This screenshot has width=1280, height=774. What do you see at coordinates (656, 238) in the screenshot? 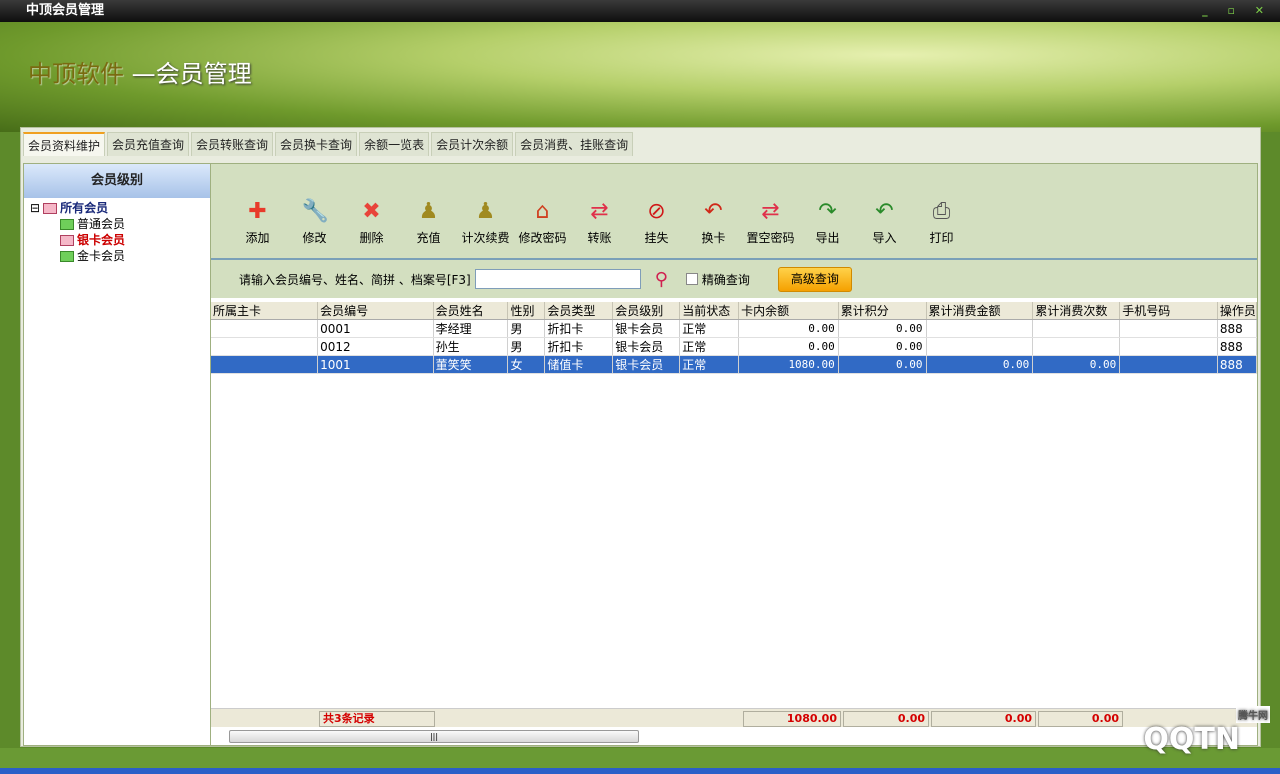
I see `toolbar-button-label: 挂失` at bounding box center [656, 238].